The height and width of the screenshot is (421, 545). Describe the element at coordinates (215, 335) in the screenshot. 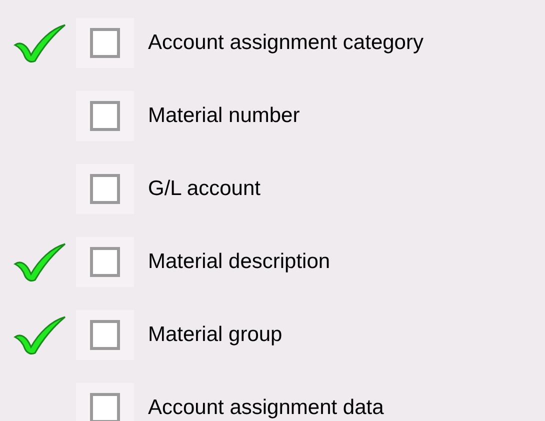

I see `checkbox-label: Material group` at that location.